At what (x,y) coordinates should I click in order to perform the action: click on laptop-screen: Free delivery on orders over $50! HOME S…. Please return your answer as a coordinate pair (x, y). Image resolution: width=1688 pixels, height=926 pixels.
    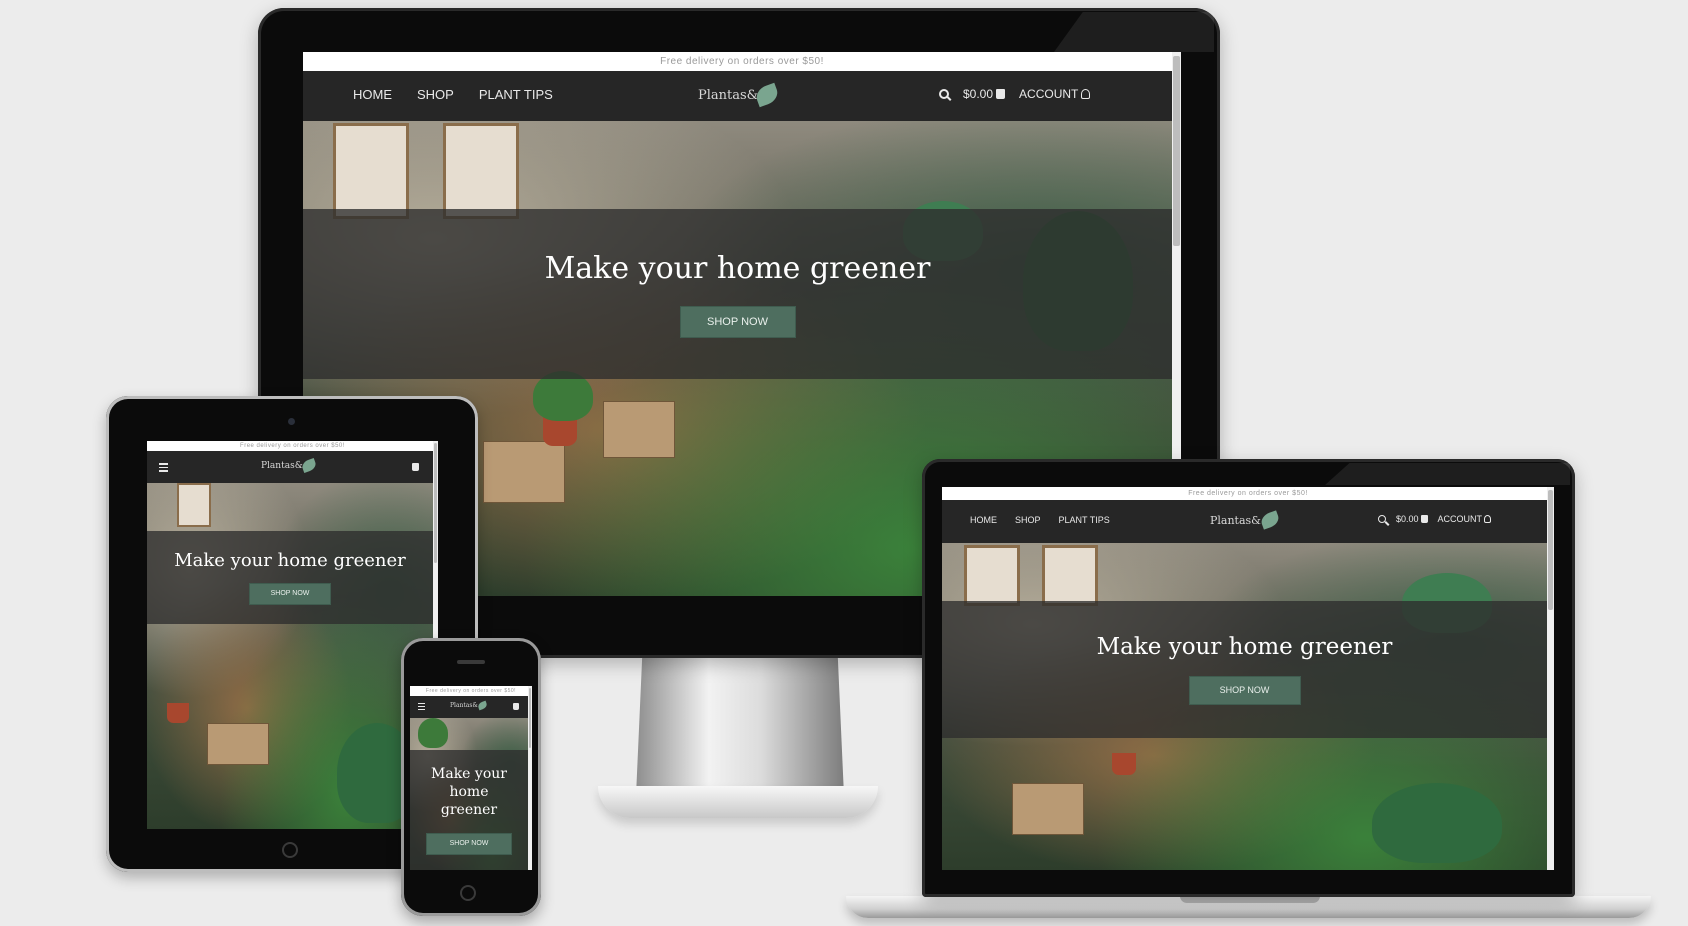
    Looking at the image, I should click on (1248, 678).